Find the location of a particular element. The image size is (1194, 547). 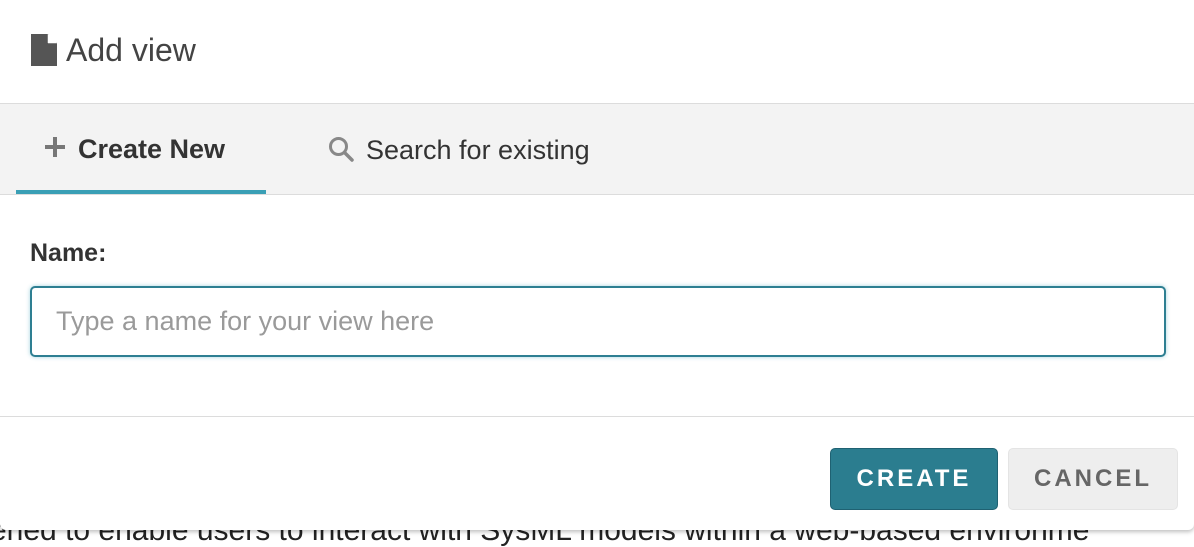

name-input is located at coordinates (598, 321).